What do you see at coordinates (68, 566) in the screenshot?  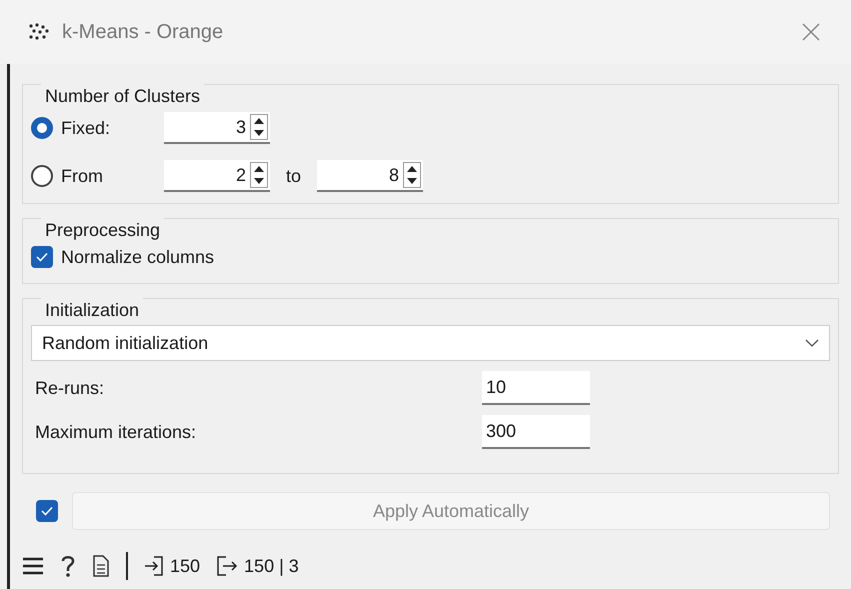 I see `help-icon` at bounding box center [68, 566].